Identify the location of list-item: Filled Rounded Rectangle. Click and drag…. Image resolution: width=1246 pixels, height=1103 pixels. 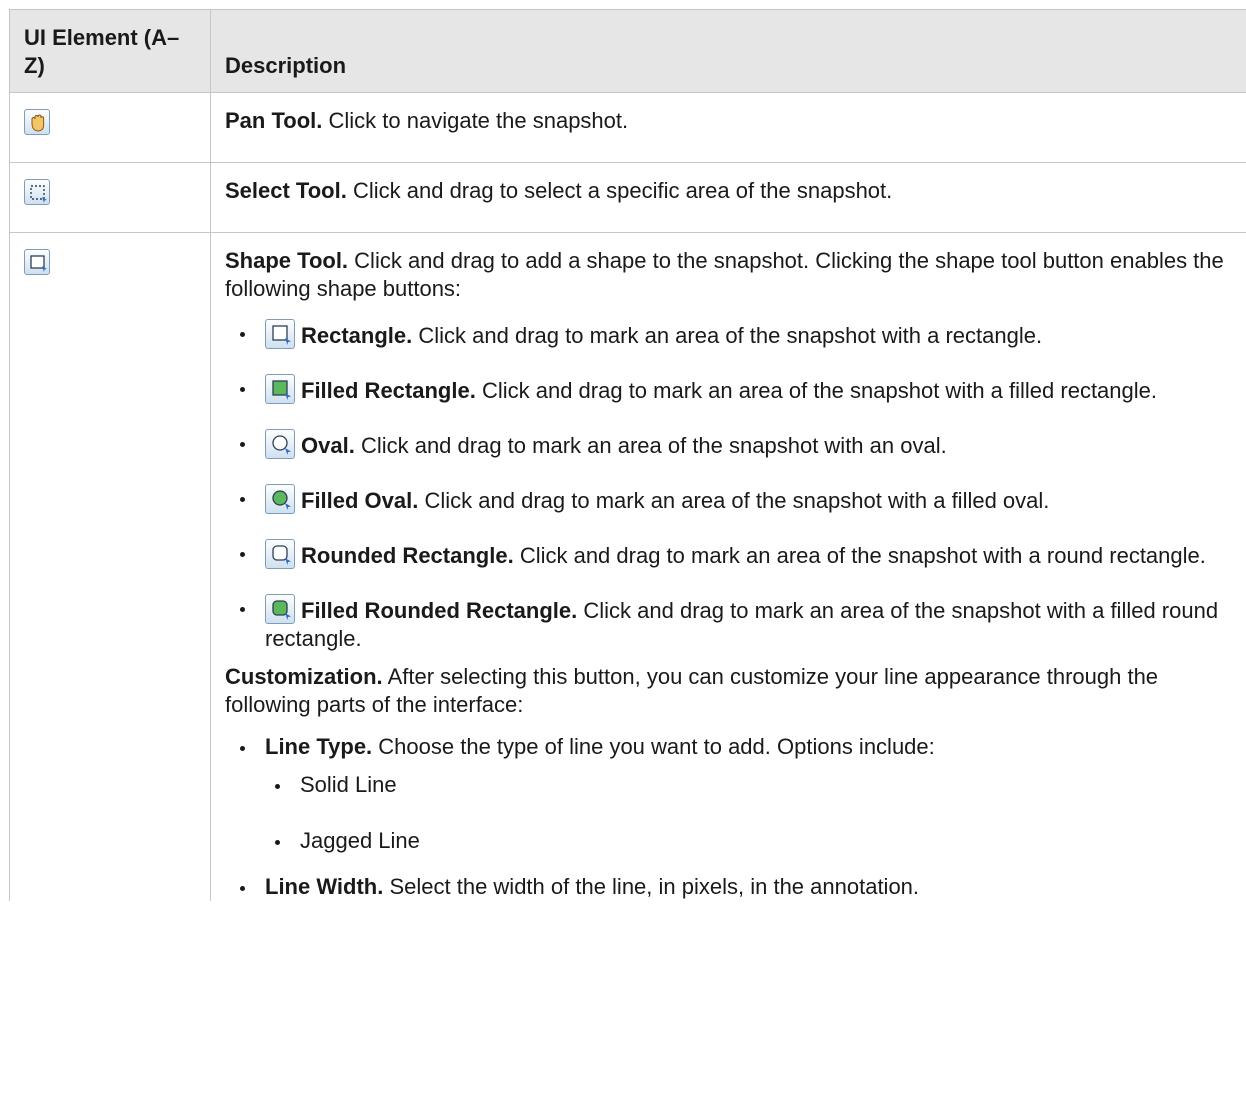
(729, 623).